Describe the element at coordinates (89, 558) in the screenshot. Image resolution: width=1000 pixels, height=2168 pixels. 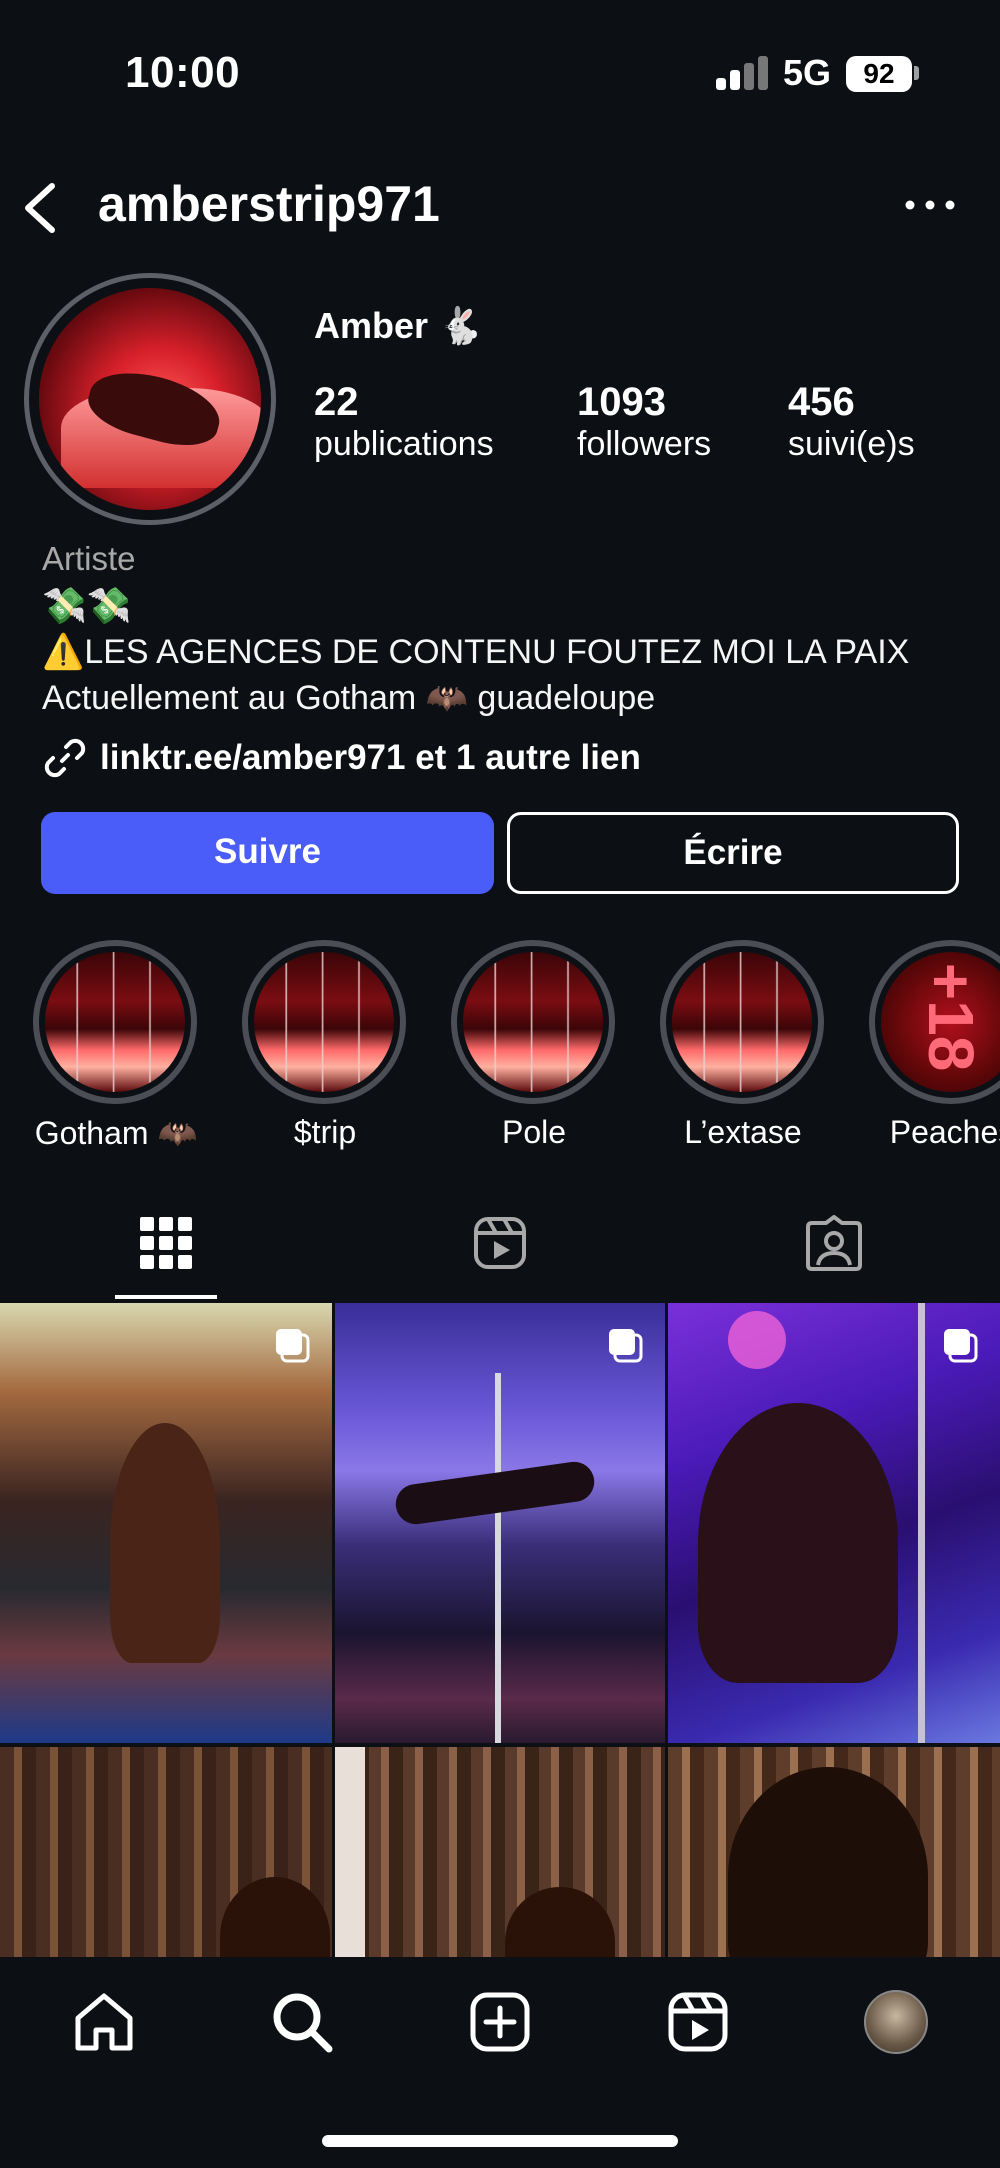
I see `profile-category: Artiste` at that location.